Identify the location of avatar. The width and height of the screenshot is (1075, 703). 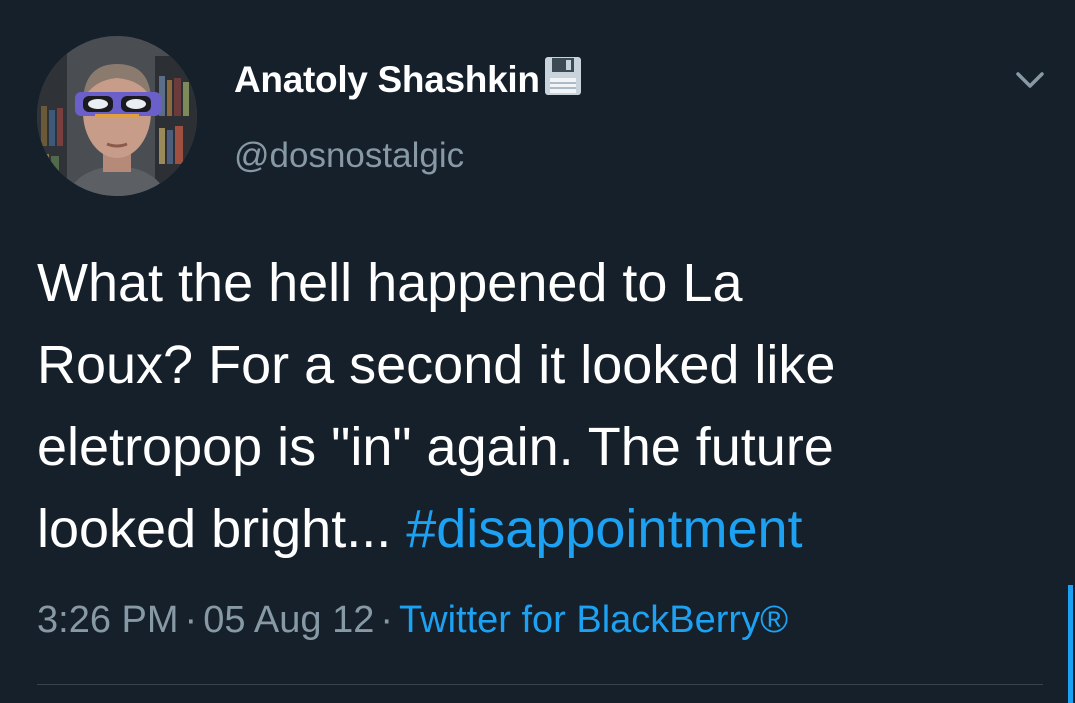
(117, 116).